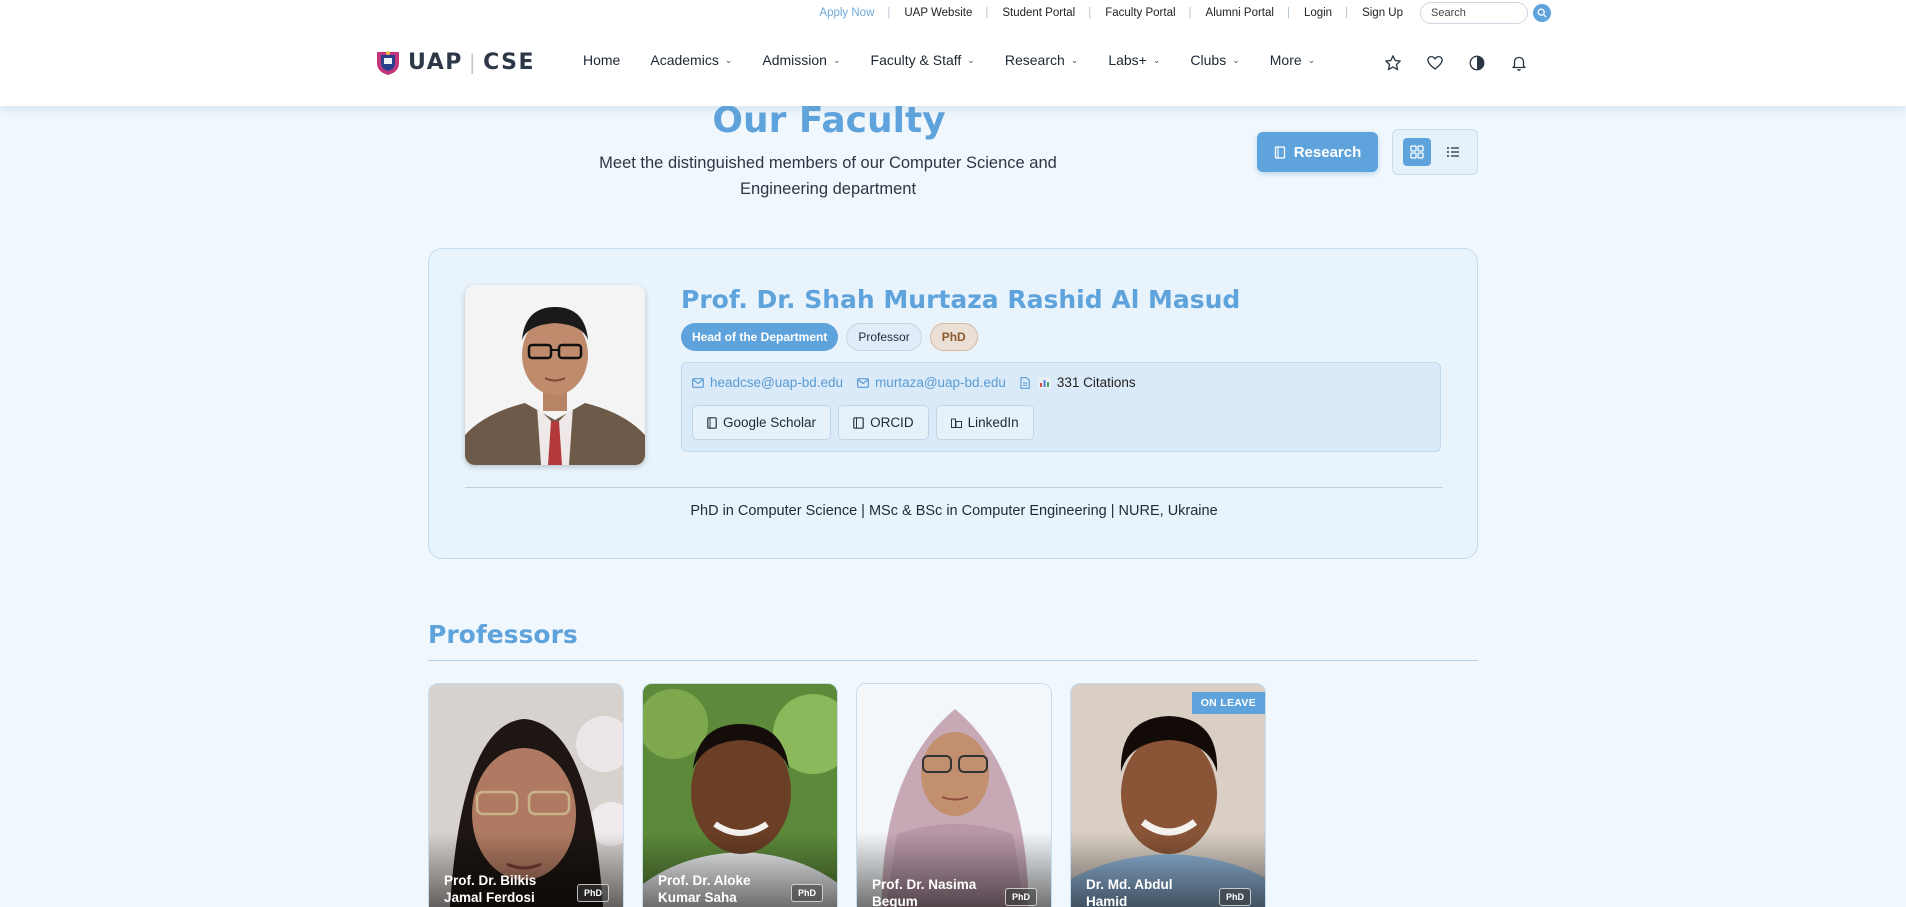  I want to click on nav-home: Home, so click(601, 60).